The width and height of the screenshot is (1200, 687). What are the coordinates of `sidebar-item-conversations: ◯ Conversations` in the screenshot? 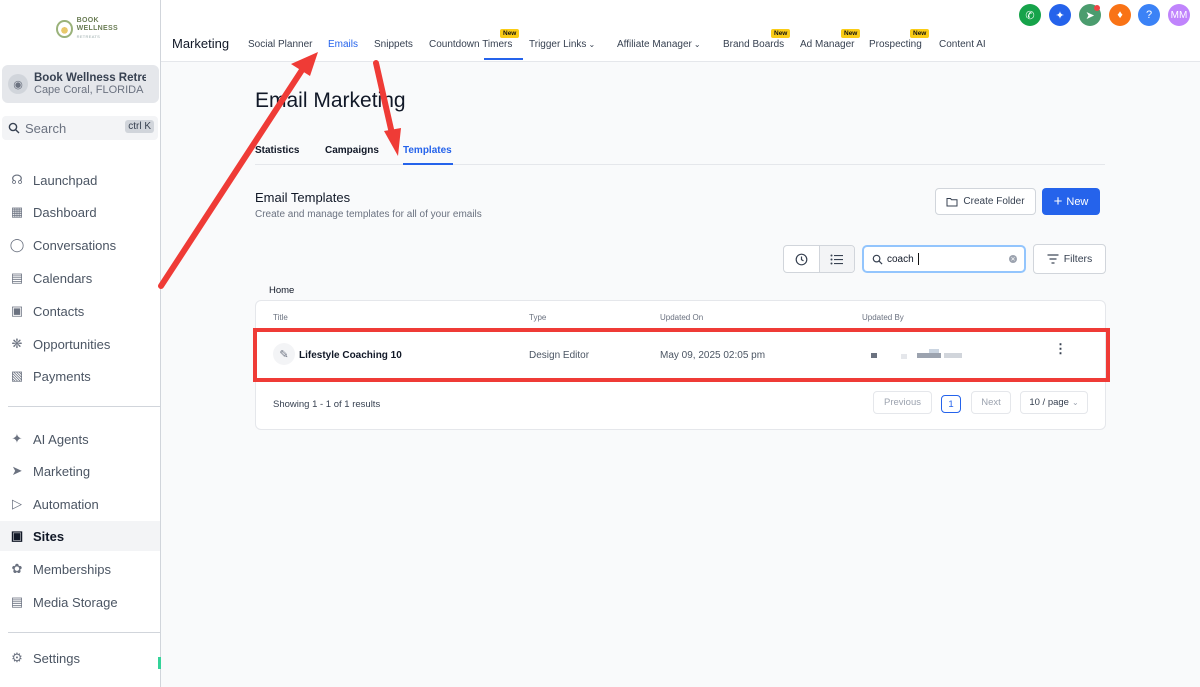 It's located at (80, 245).